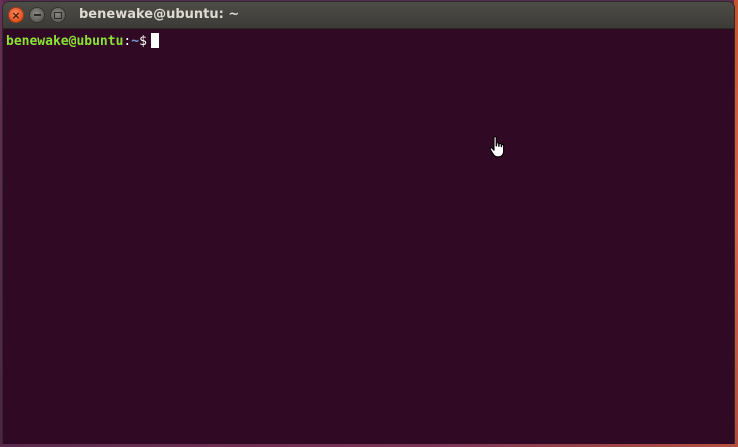 This screenshot has width=738, height=447. I want to click on minimize-button, so click(37, 15).